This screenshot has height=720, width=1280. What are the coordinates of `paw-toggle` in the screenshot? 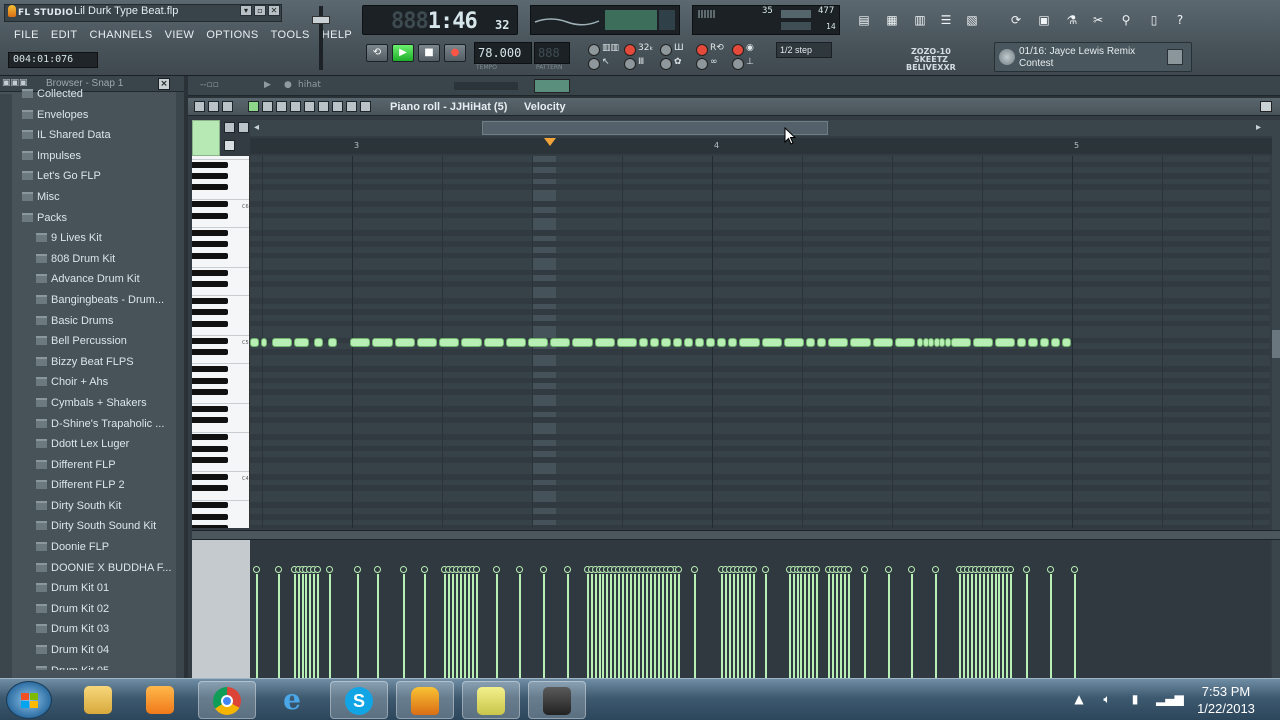 It's located at (666, 64).